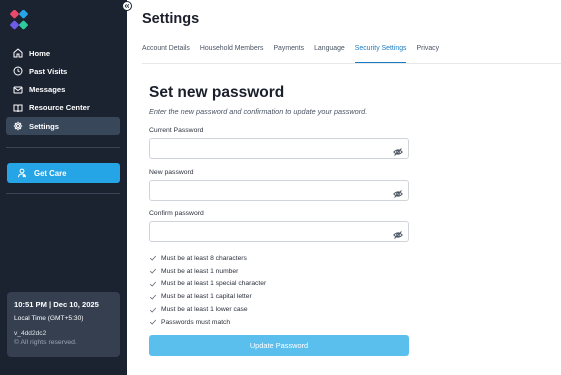 This screenshot has width=561, height=375. I want to click on sidebar-item-resource-center: Resource Center, so click(63, 108).